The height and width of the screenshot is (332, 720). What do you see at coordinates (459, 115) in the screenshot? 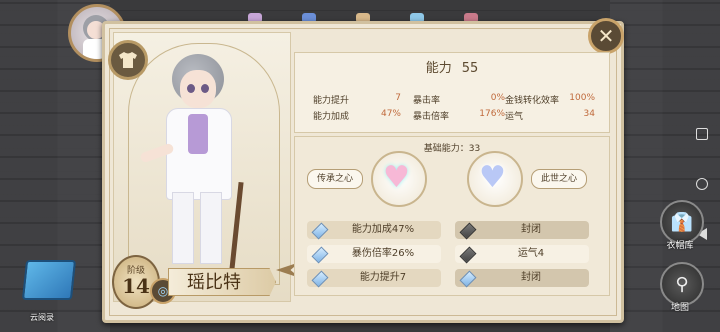
I see `stat-crit-multiplier: 暴击倍率 176%` at bounding box center [459, 115].